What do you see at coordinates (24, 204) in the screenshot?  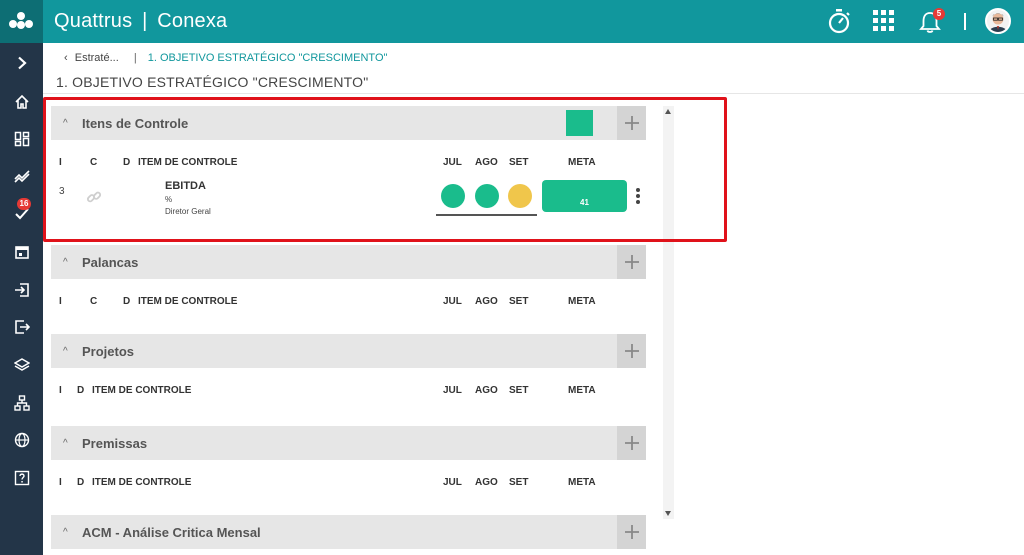 I see `tasks-badge: 16` at bounding box center [24, 204].